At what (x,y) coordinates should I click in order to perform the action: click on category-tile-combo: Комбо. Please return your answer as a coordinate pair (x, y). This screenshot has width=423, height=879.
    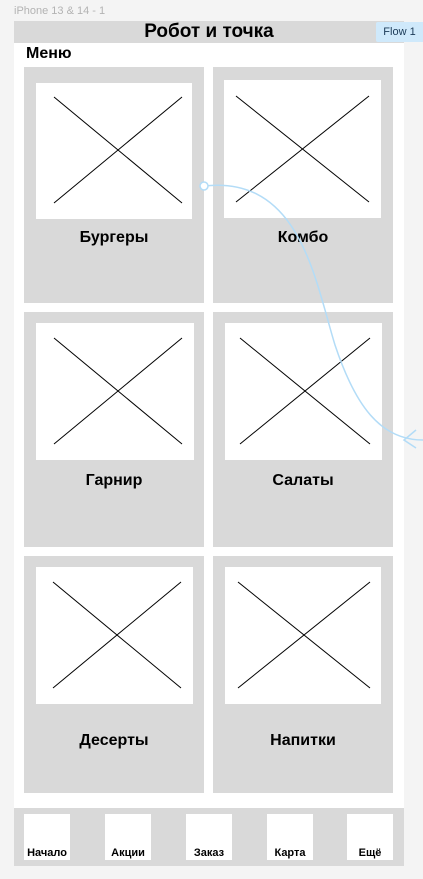
    Looking at the image, I should click on (303, 185).